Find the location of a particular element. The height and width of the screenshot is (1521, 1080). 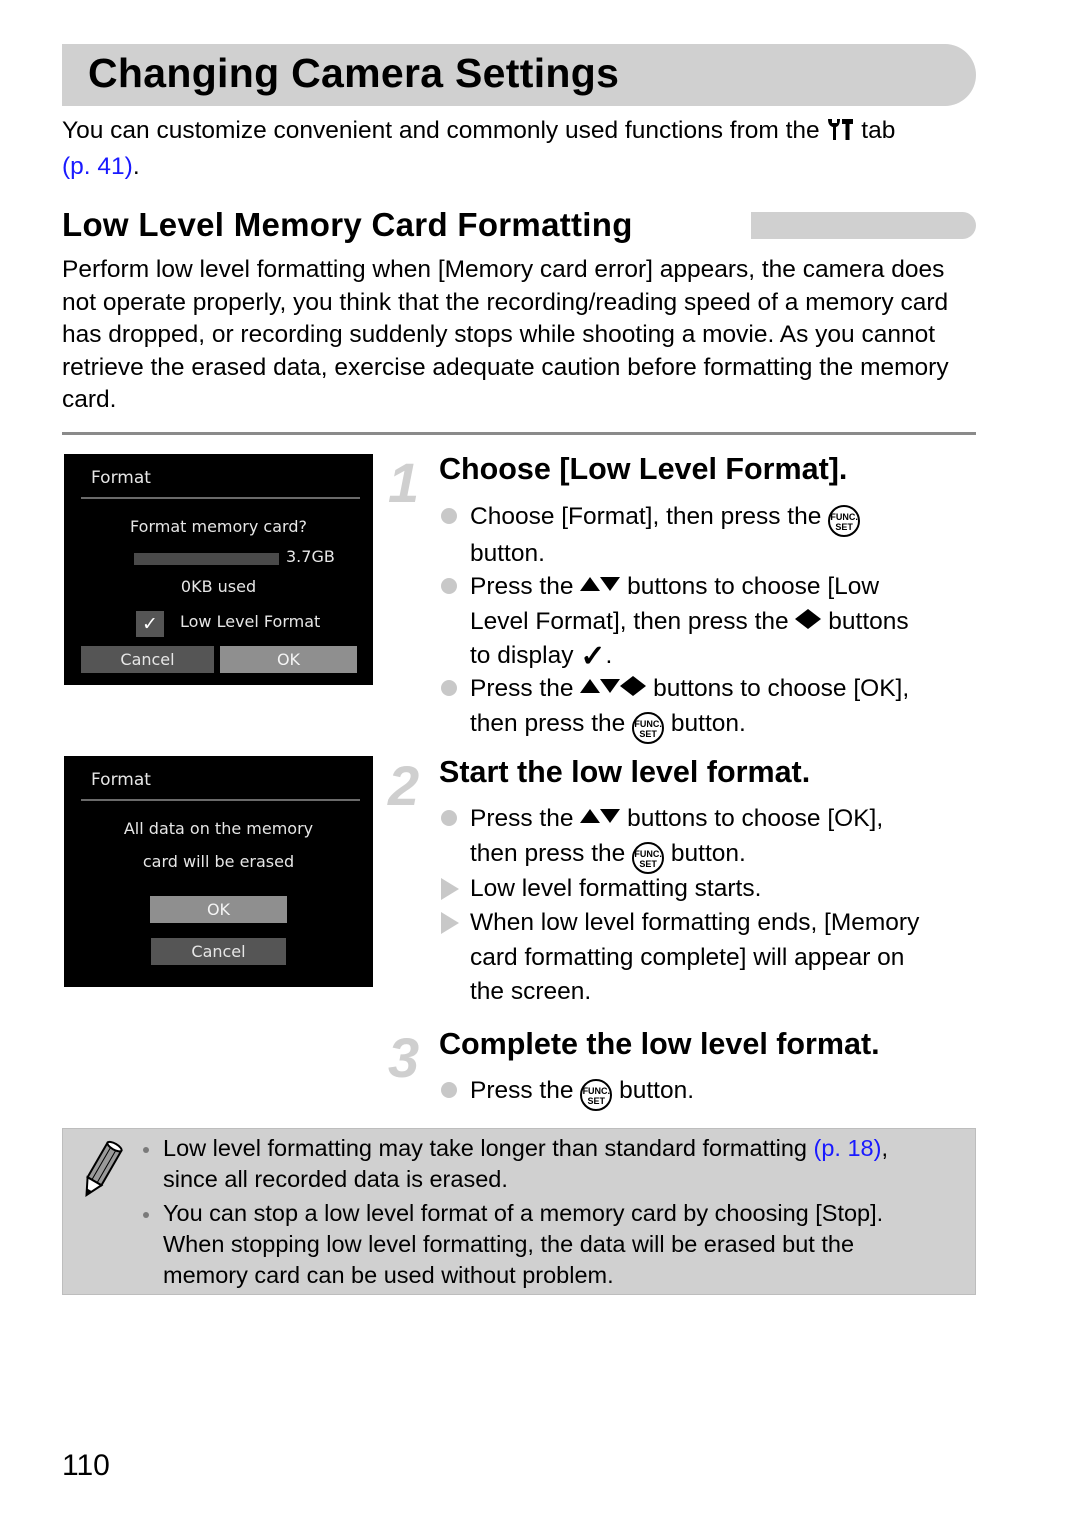

page-title: Changing Camera Settings is located at coordinates (354, 73).